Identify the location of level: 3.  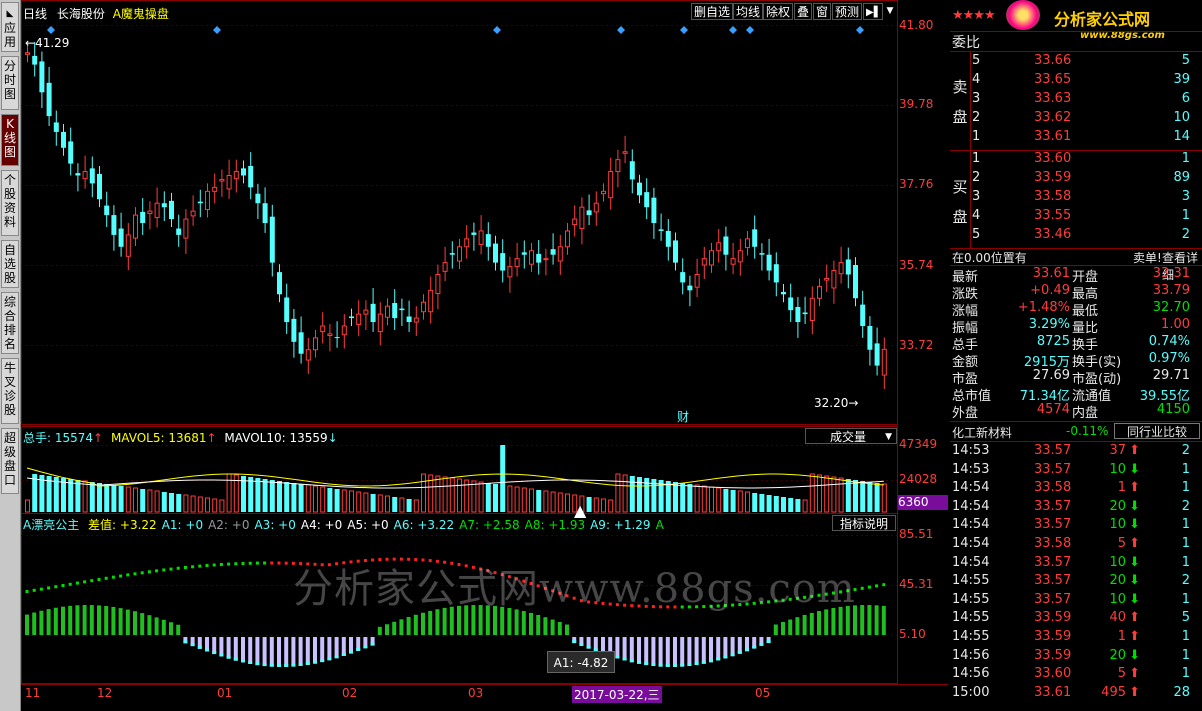
(976, 196).